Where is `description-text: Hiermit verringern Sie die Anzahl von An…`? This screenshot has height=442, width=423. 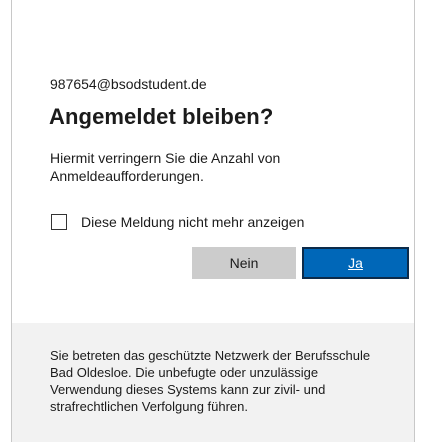
description-text: Hiermit verringern Sie die Anzahl von An… is located at coordinates (165, 167).